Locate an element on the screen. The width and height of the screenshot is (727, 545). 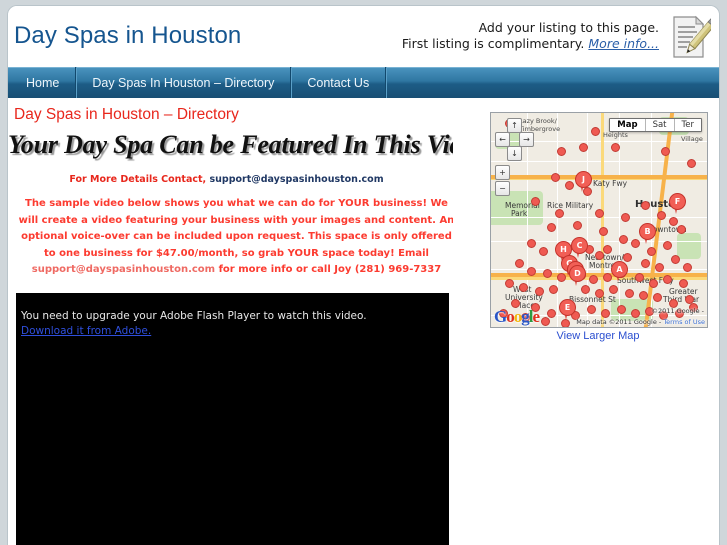
map-pin-b: B is located at coordinates (647, 234).